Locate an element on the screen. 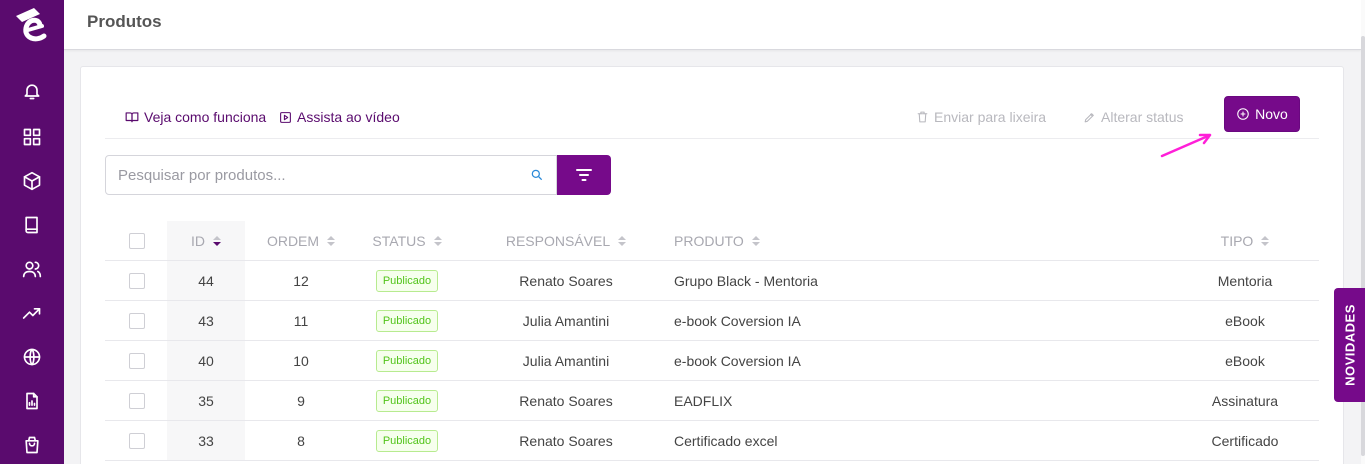 This screenshot has height=464, width=1365. trending-up-icon is located at coordinates (32, 313).